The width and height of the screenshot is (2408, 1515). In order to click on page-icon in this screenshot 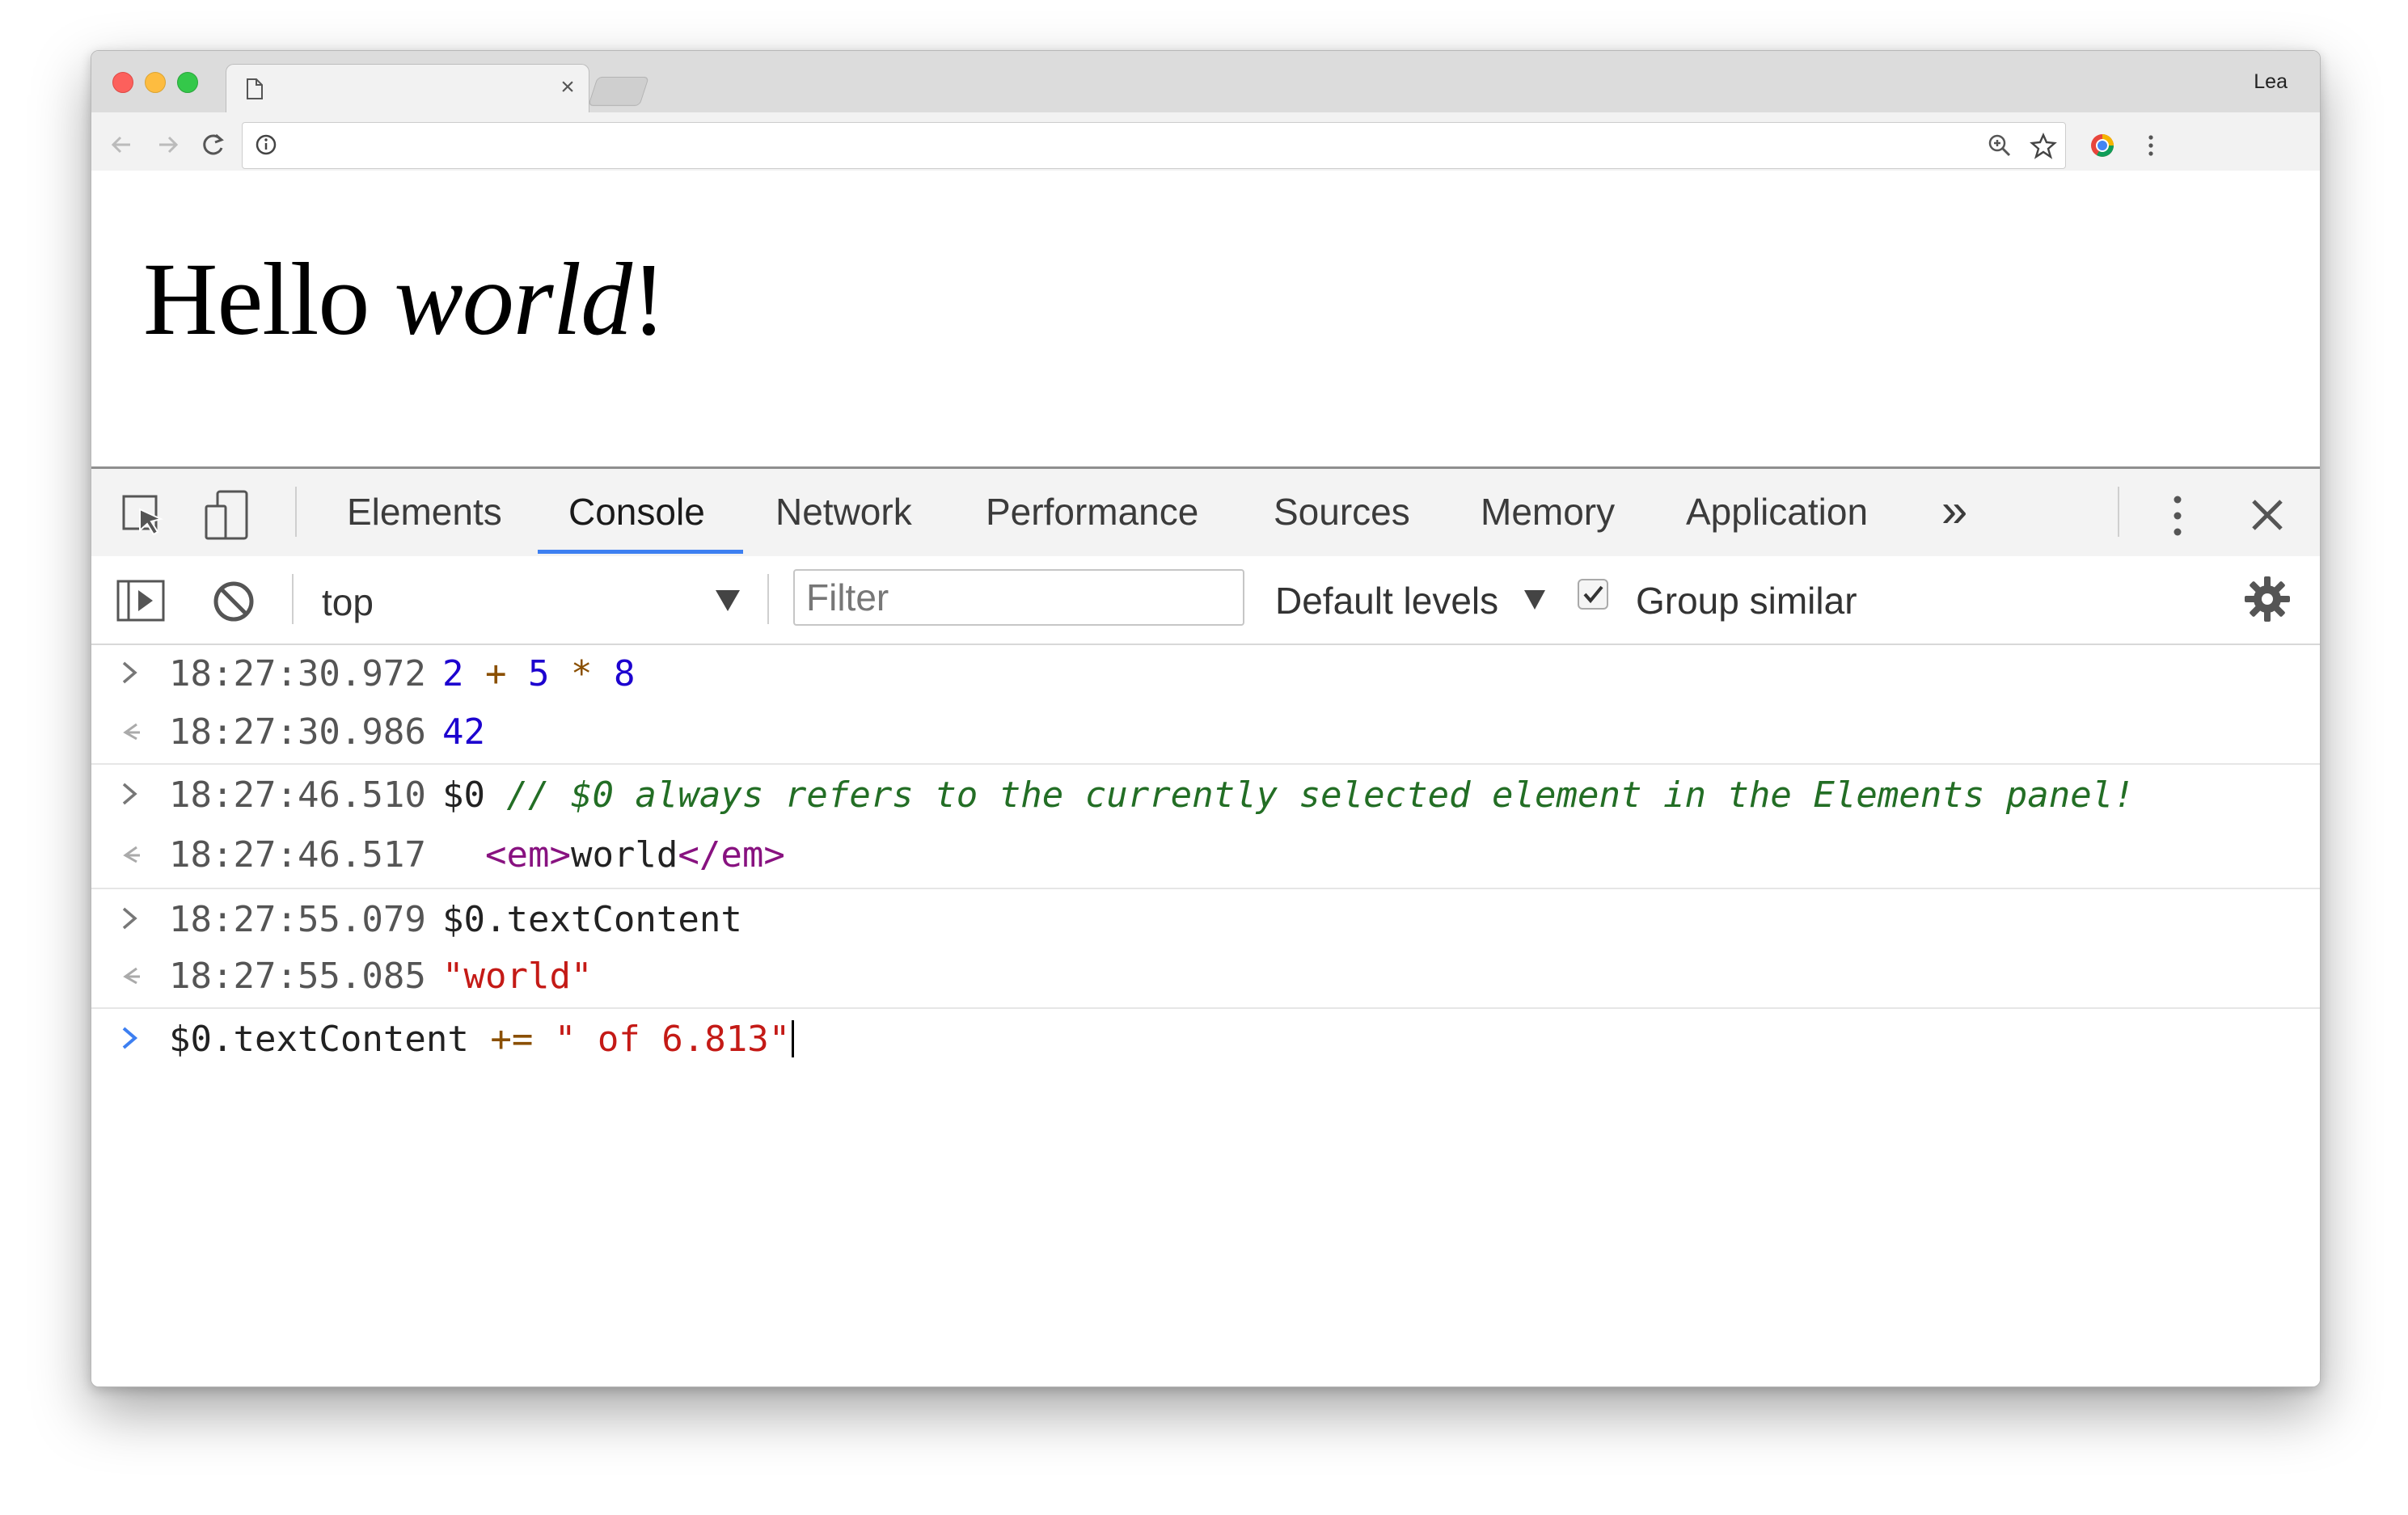, I will do `click(255, 88)`.